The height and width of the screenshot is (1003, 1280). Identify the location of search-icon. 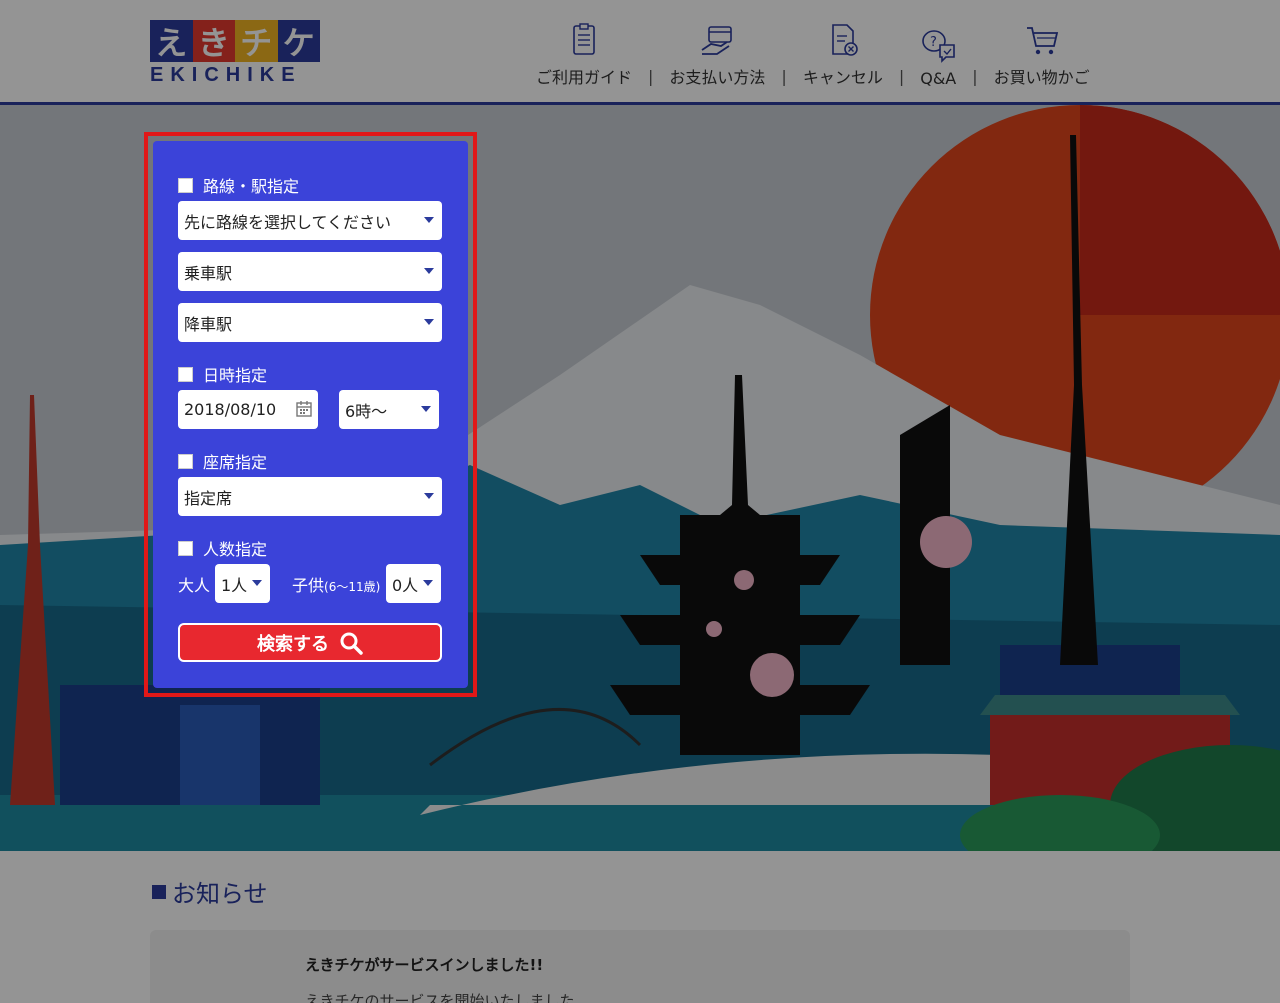
(351, 643).